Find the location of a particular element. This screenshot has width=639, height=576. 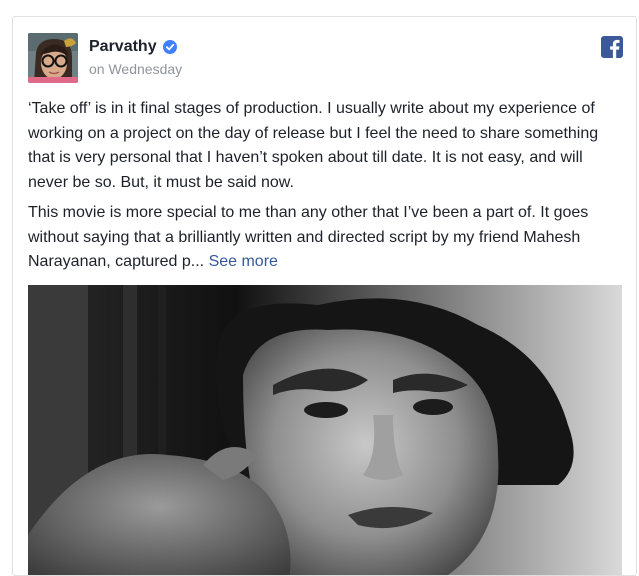

see-more-link: See more is located at coordinates (243, 261).